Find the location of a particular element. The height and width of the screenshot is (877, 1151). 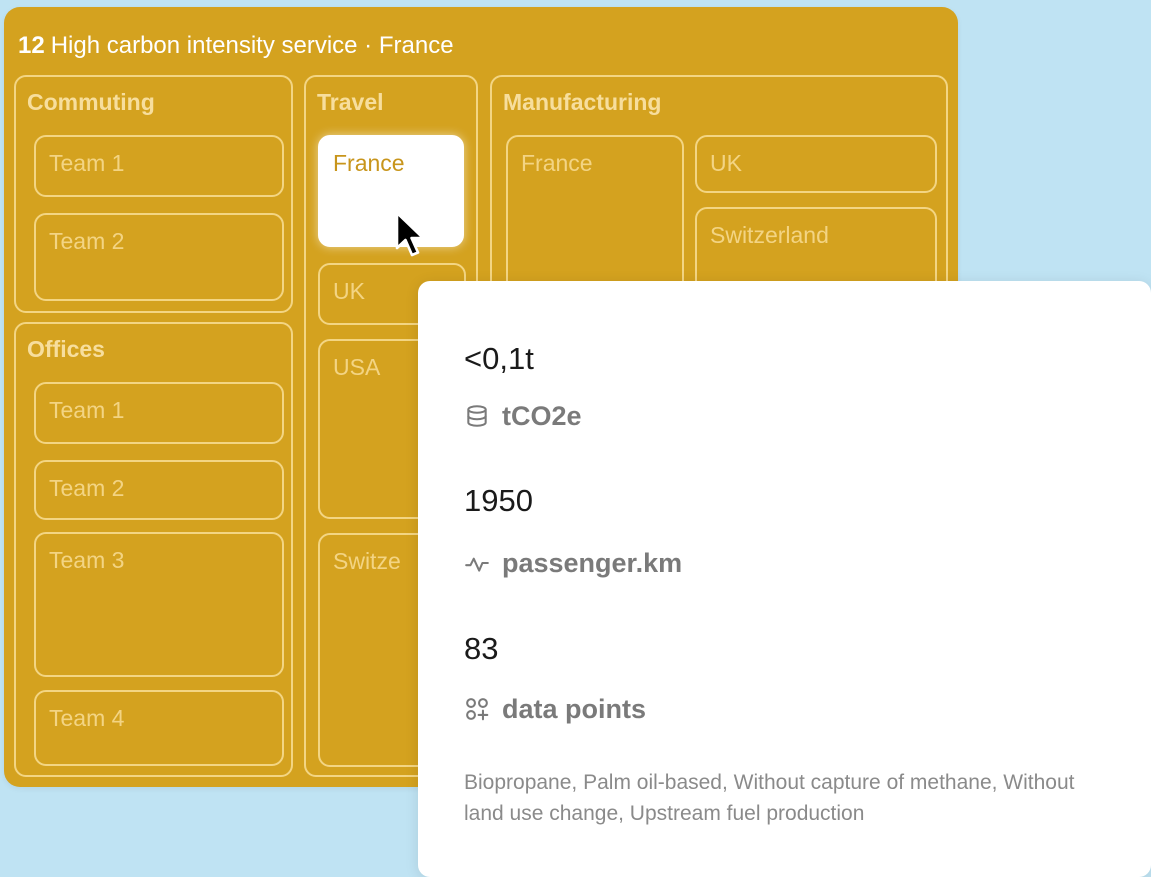

cell-label: Switzerland is located at coordinates (769, 235).